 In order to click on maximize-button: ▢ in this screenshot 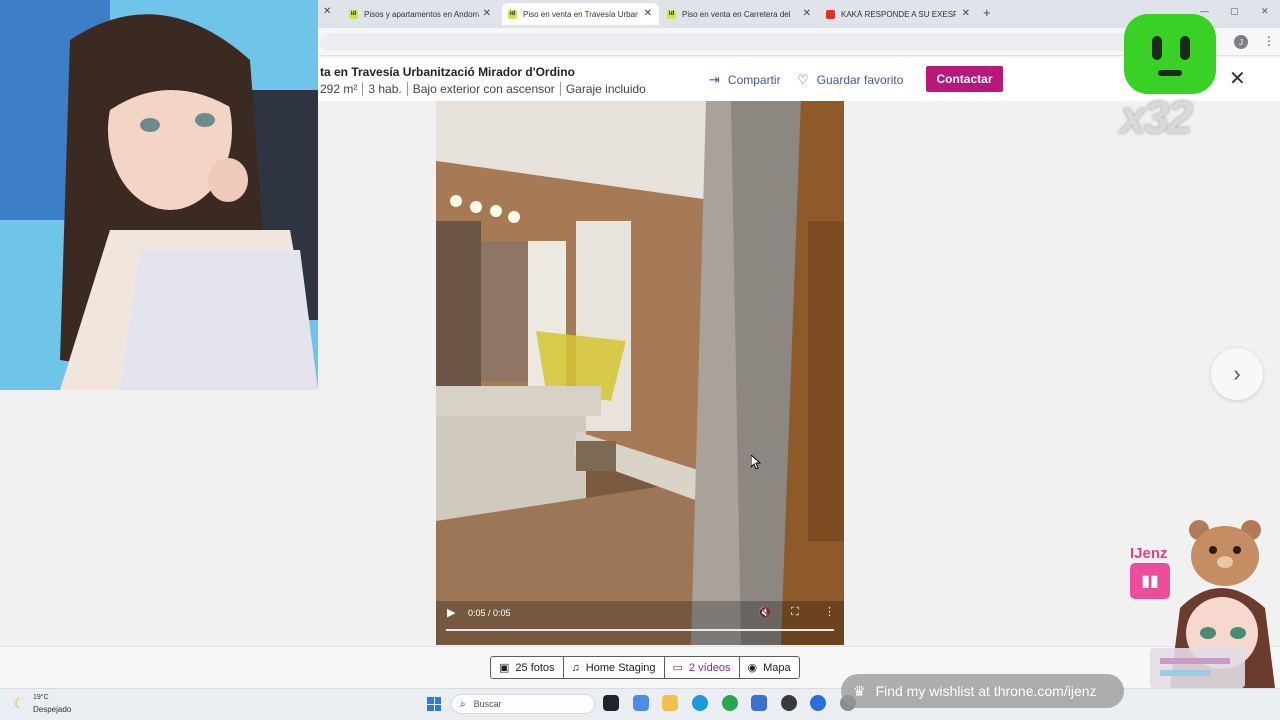, I will do `click(1234, 11)`.